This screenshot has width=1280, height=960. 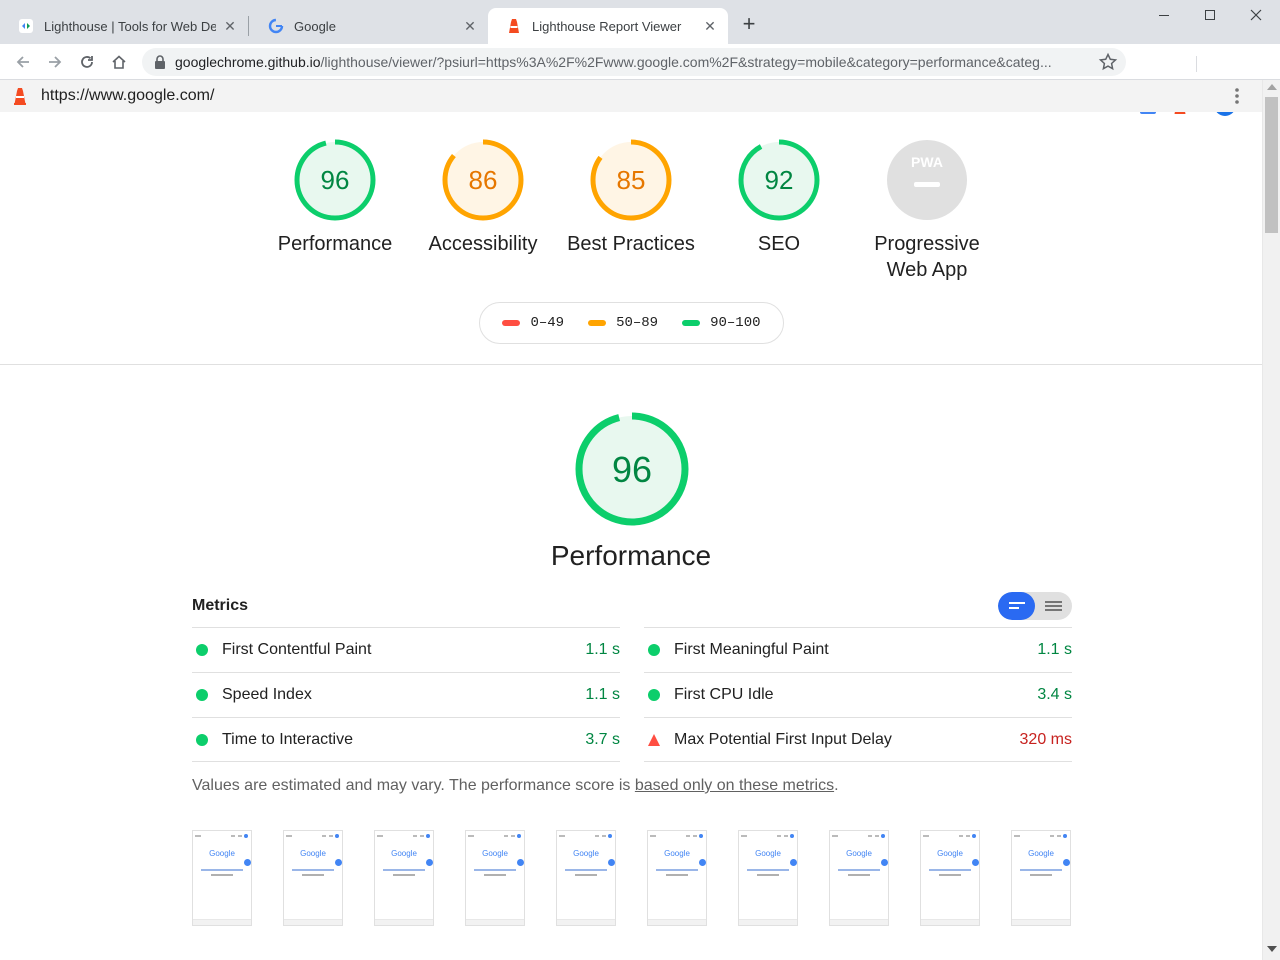 I want to click on report-tools-menu-icon, so click(x=1237, y=96).